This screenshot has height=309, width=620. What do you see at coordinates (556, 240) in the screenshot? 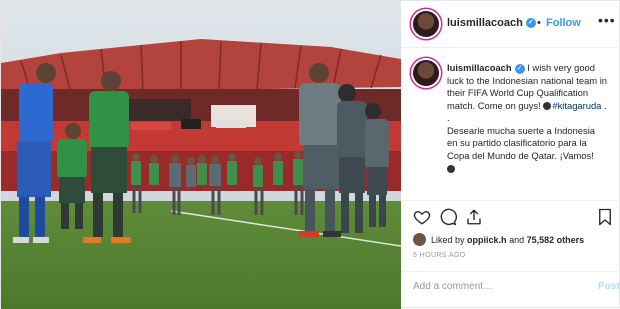
I see `likes-others: 75,582 others` at bounding box center [556, 240].